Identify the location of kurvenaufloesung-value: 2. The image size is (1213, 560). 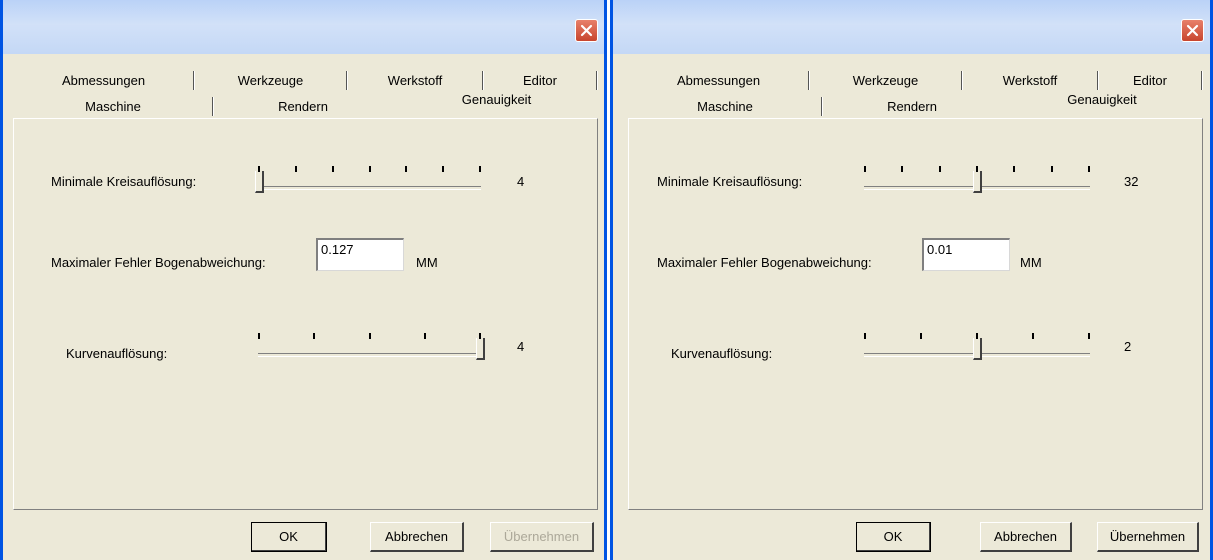
(1128, 346).